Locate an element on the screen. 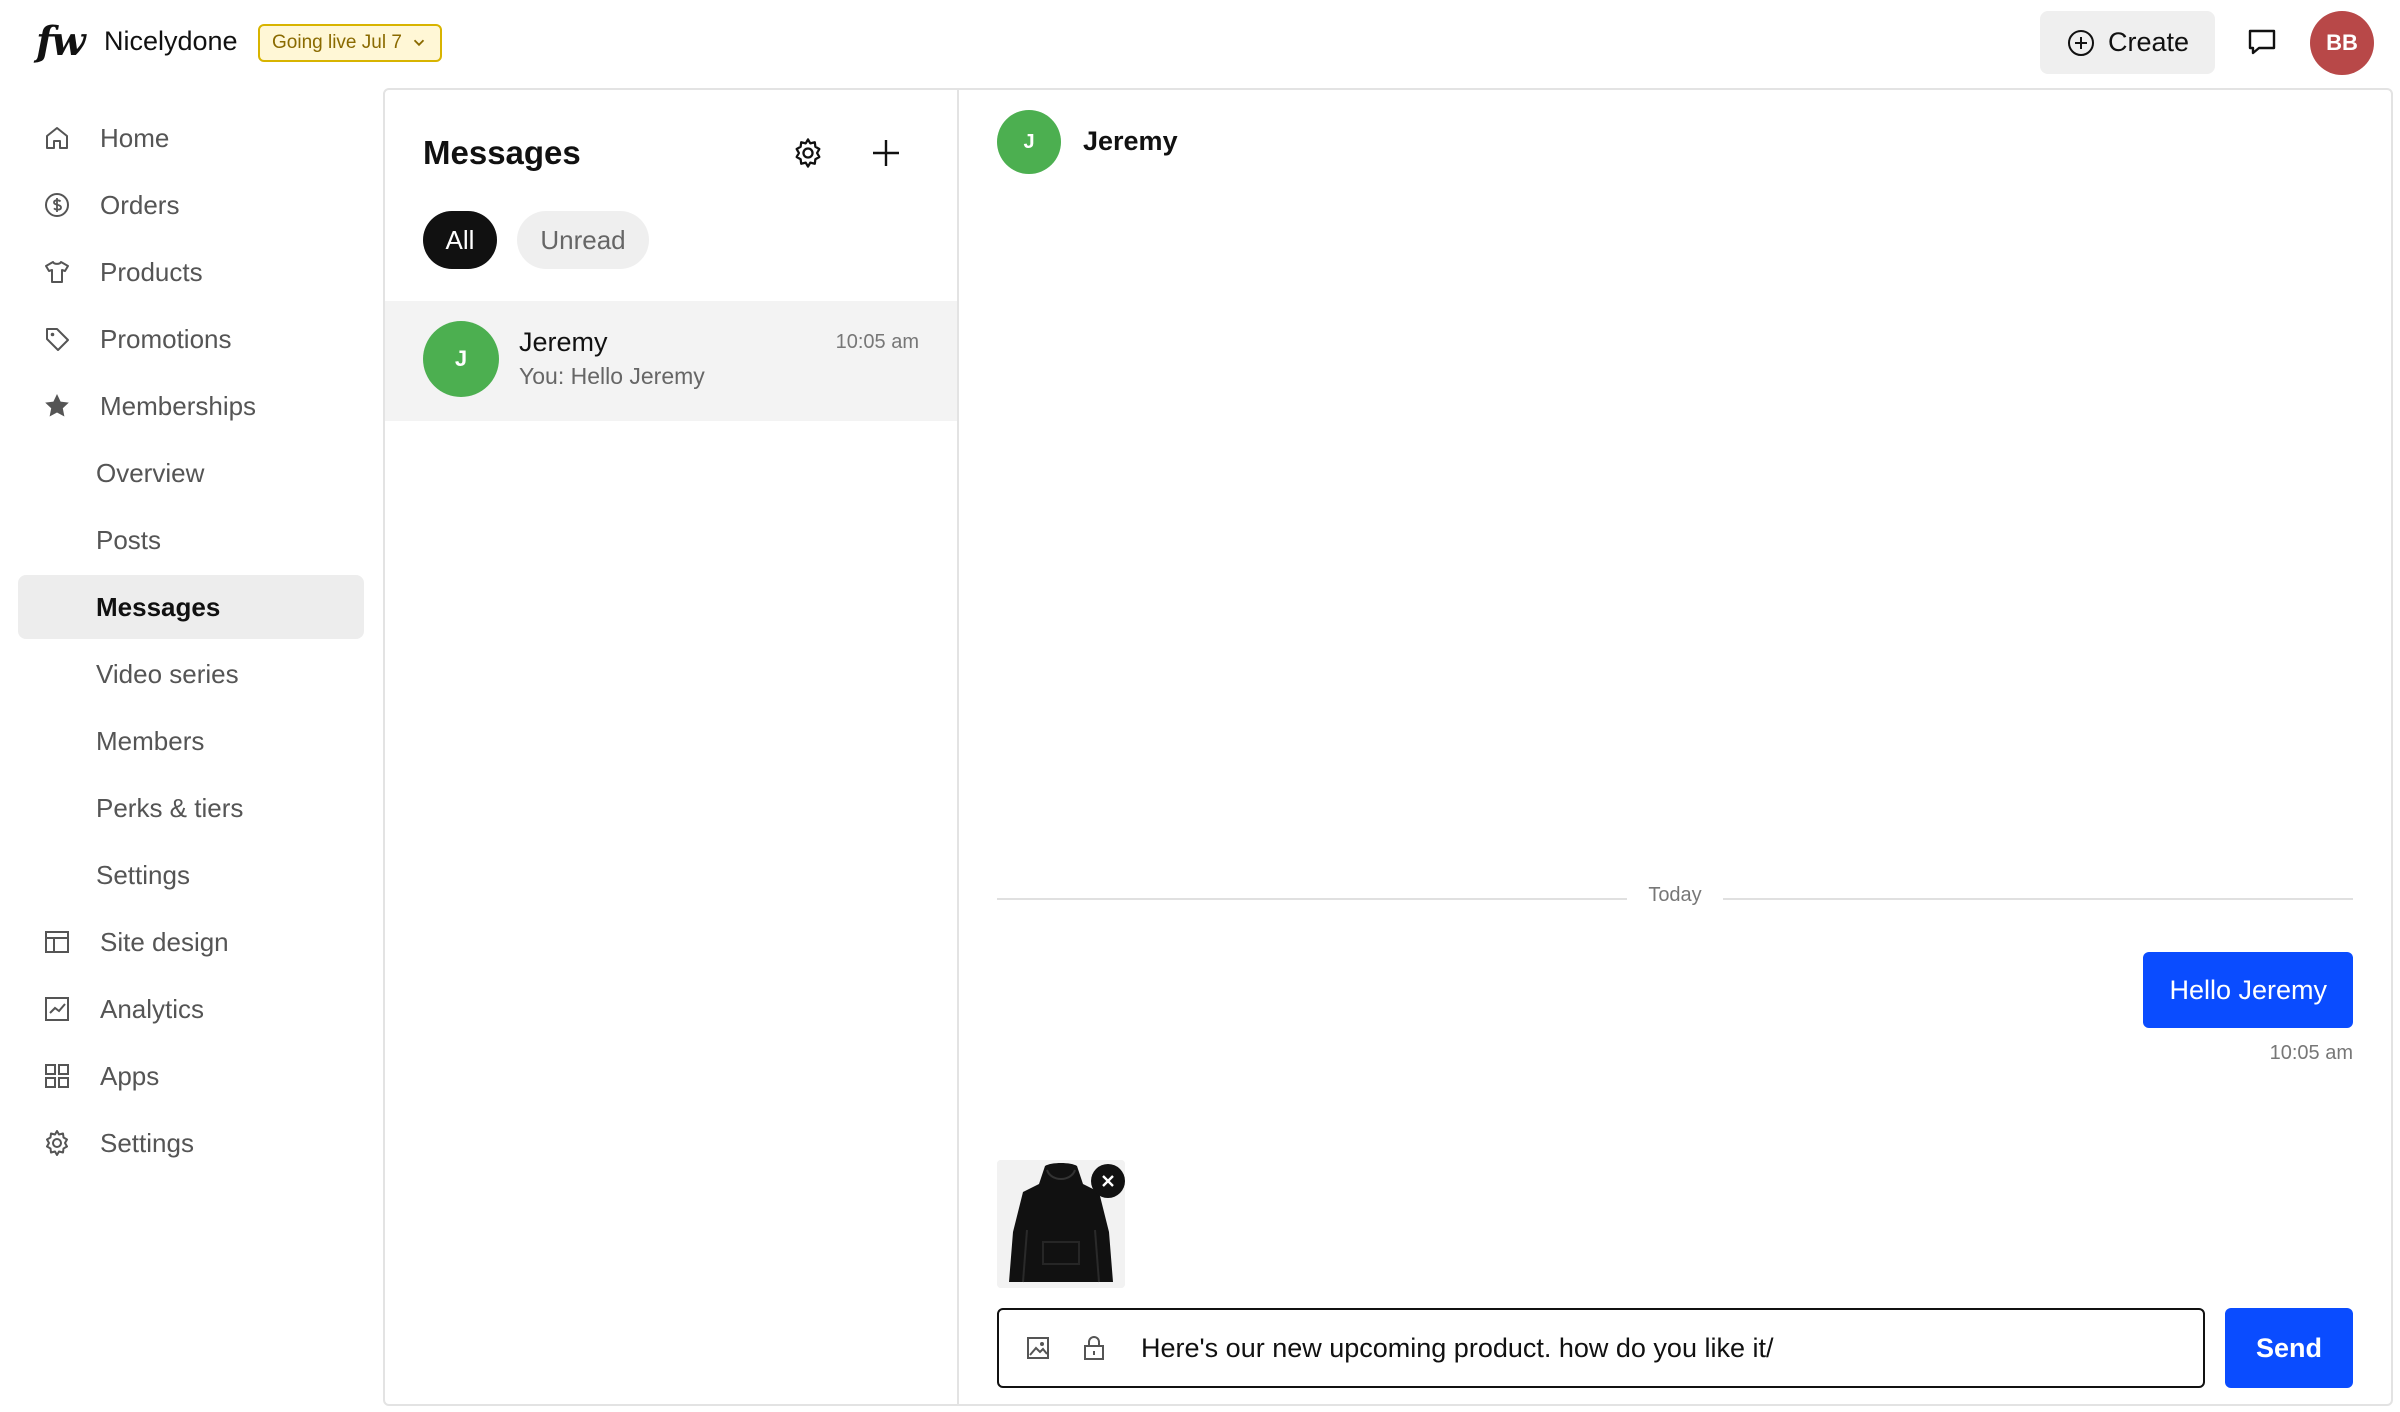  chat-bubble-icon is located at coordinates (2262, 42).